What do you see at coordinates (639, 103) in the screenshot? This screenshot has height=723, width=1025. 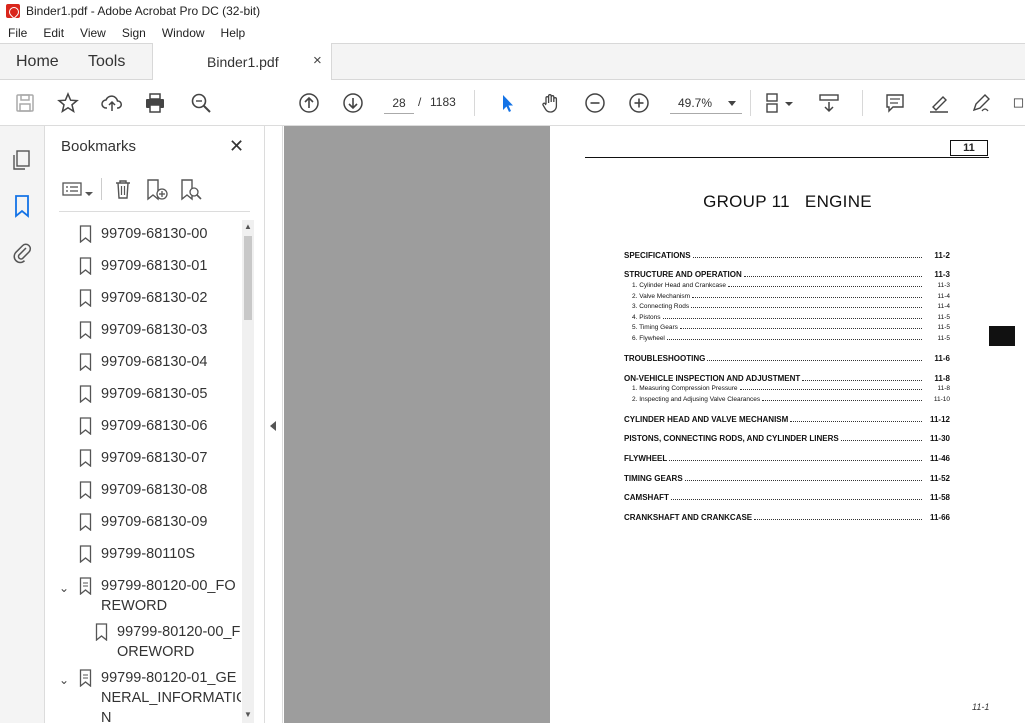 I see `zoom-in-icon` at bounding box center [639, 103].